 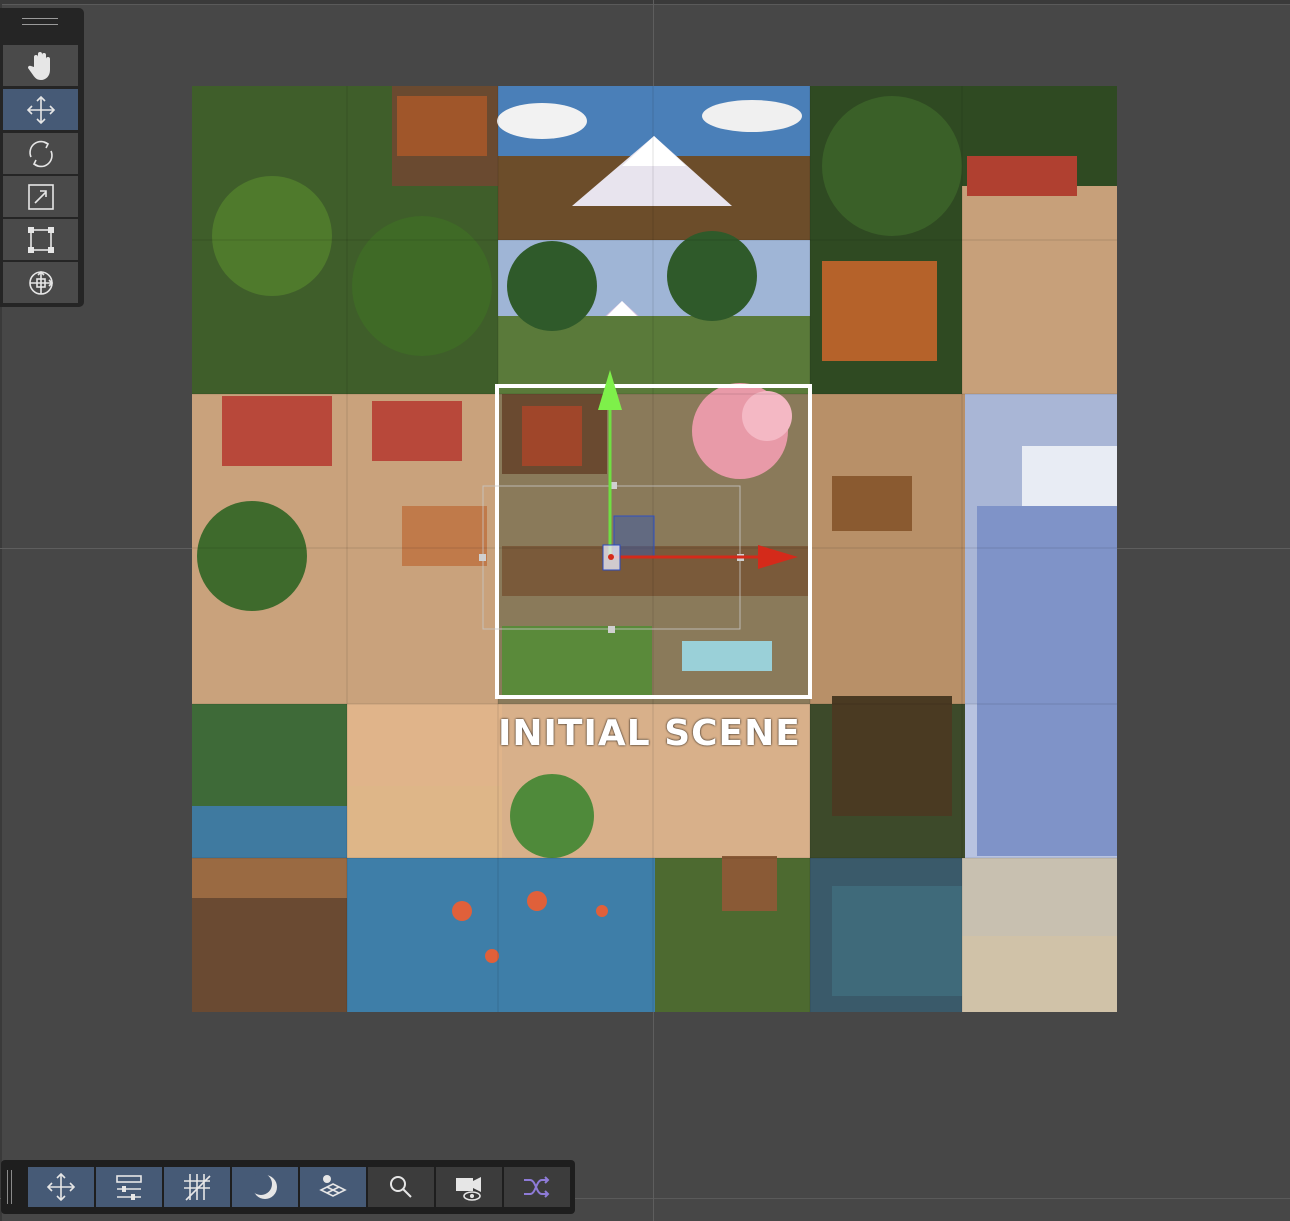 I want to click on lighting-button, so click(x=265, y=1187).